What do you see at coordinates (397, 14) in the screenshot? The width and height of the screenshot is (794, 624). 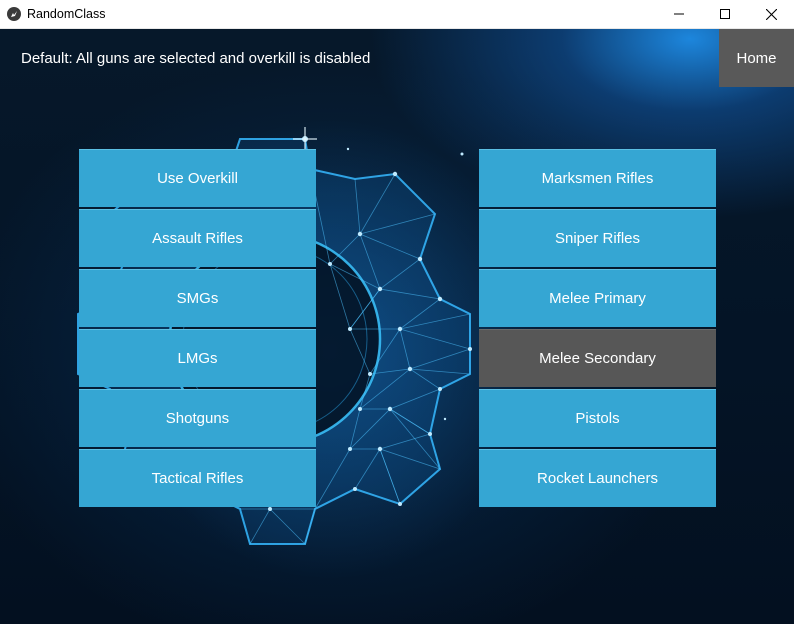 I see `title-bar: RandomClass` at bounding box center [397, 14].